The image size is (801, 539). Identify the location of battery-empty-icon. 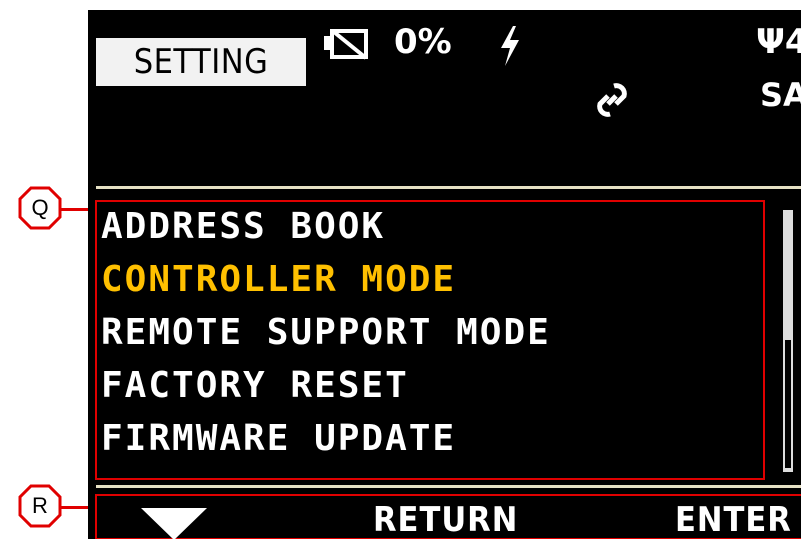
(346, 44).